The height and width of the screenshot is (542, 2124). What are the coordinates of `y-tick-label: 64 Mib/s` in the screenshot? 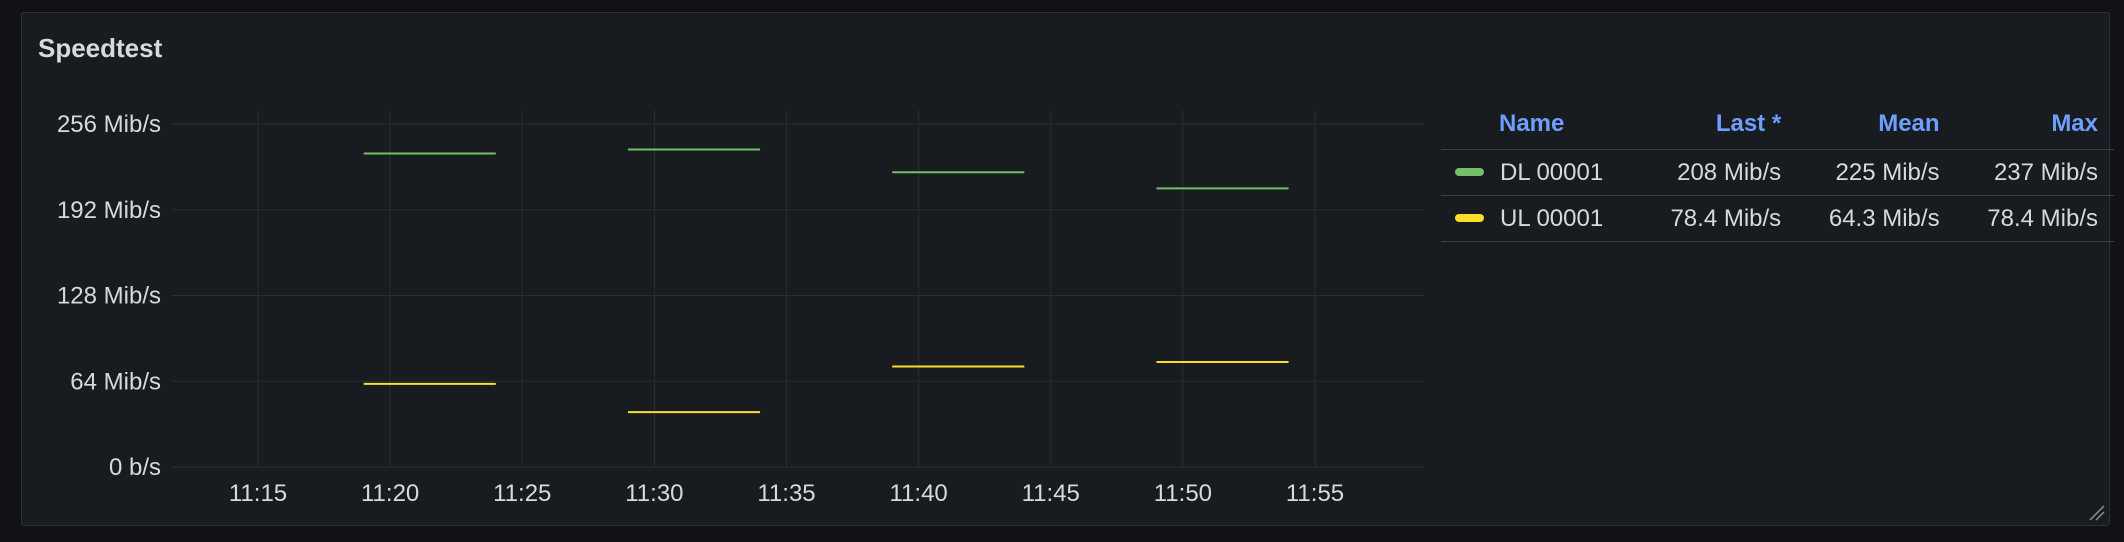 It's located at (115, 381).